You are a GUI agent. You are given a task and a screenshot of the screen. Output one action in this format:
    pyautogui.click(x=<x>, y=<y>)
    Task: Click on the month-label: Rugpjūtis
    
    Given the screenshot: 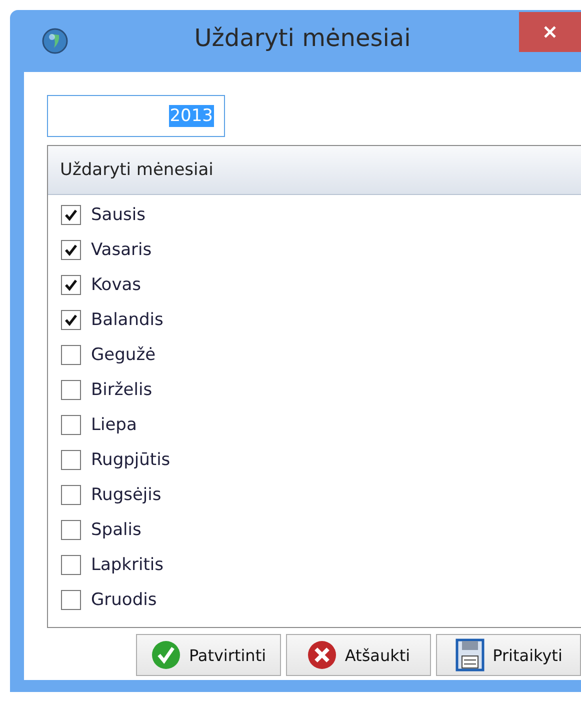 What is the action you would take?
    pyautogui.click(x=130, y=460)
    